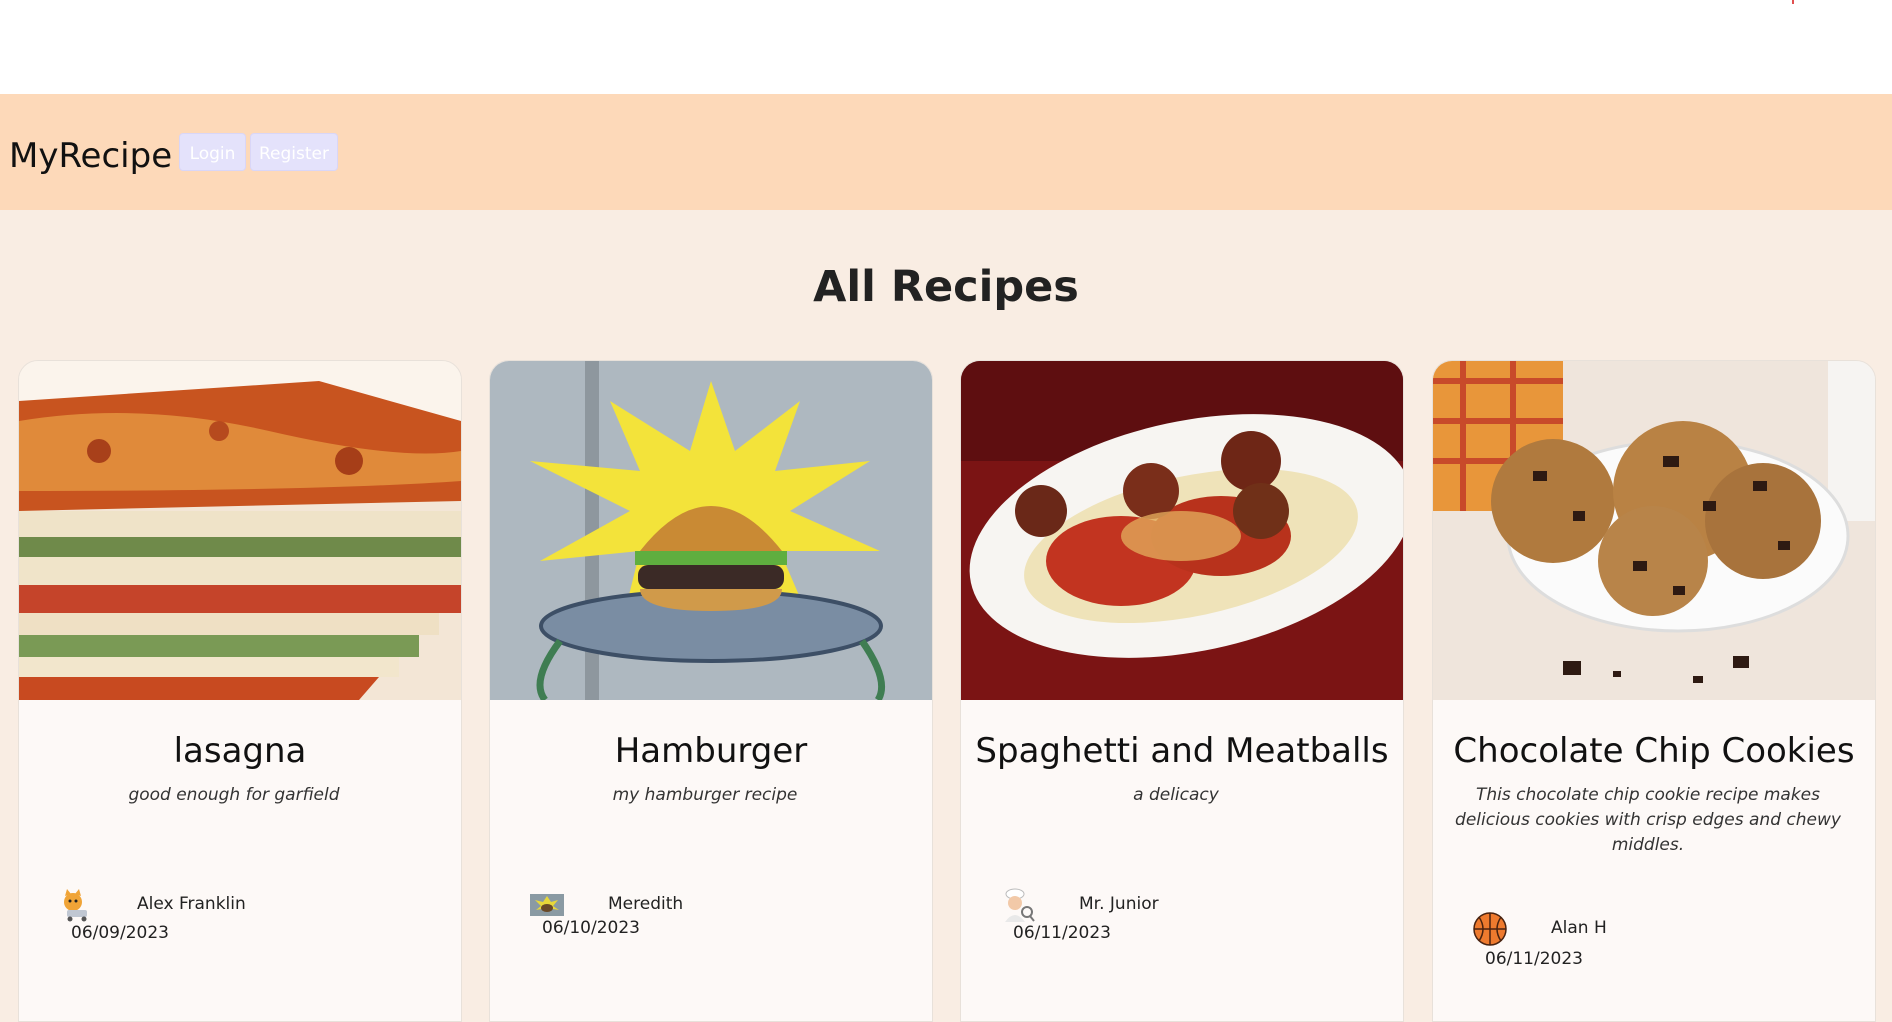 This screenshot has height=1022, width=1892. What do you see at coordinates (240, 751) in the screenshot?
I see `recipe-title: lasagna` at bounding box center [240, 751].